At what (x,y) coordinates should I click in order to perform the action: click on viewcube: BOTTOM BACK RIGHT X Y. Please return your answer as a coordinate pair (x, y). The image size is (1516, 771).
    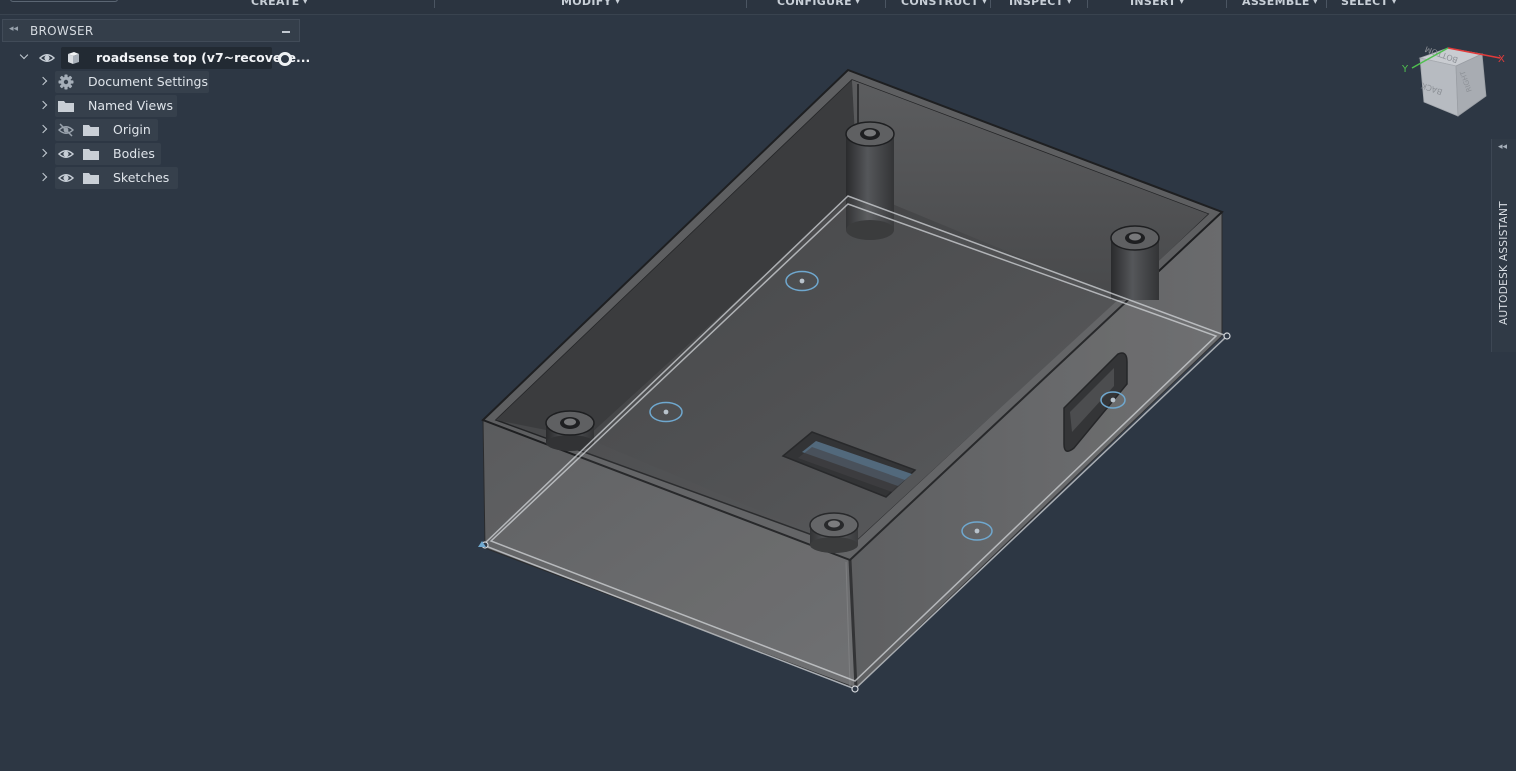
    Looking at the image, I should click on (1452, 79).